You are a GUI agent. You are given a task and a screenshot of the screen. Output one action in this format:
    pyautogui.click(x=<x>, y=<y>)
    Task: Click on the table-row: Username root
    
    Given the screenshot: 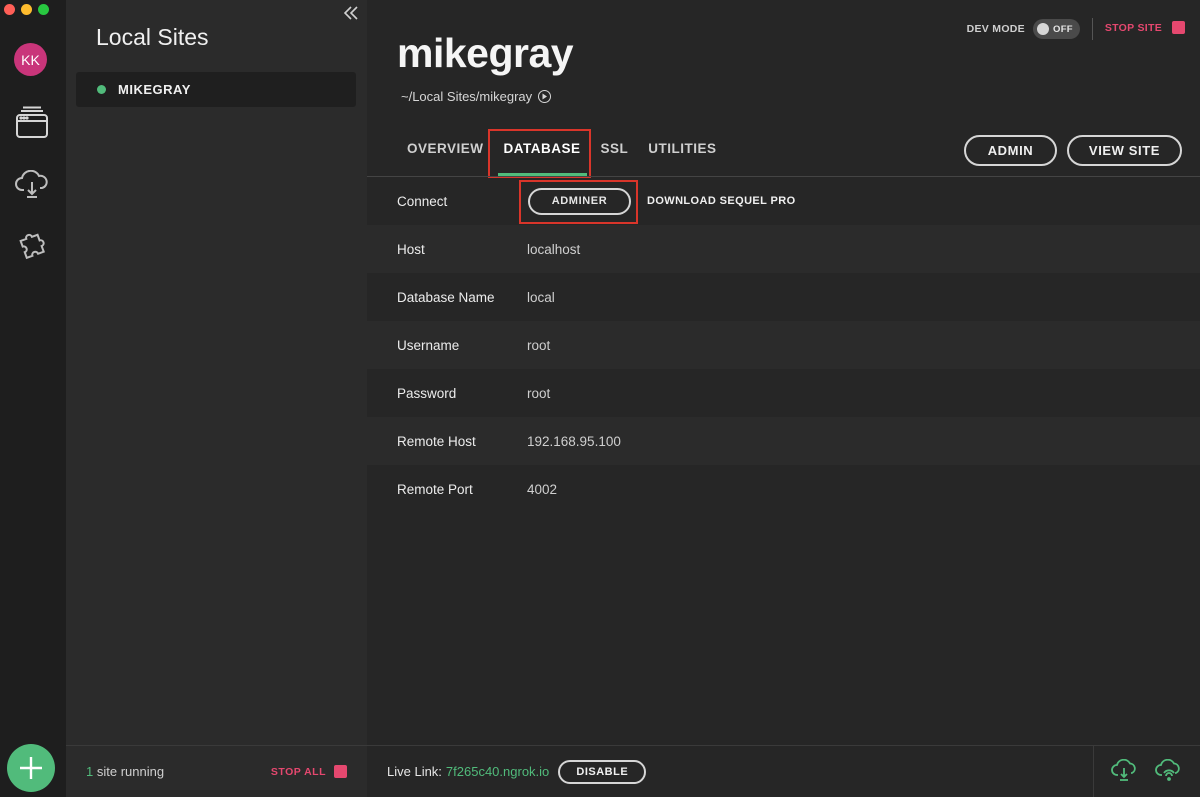 What is the action you would take?
    pyautogui.click(x=783, y=345)
    